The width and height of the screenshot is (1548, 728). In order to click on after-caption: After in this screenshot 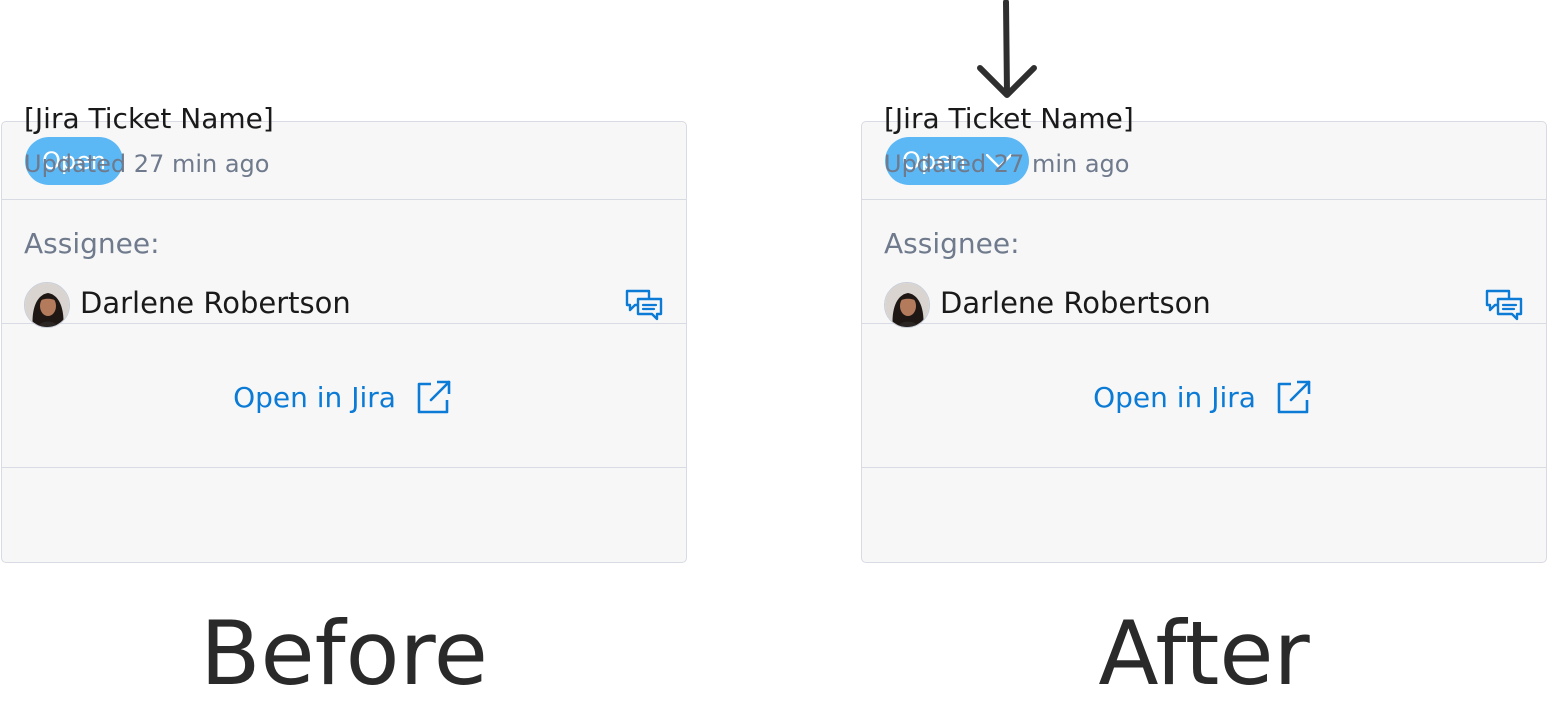, I will do `click(1204, 653)`.